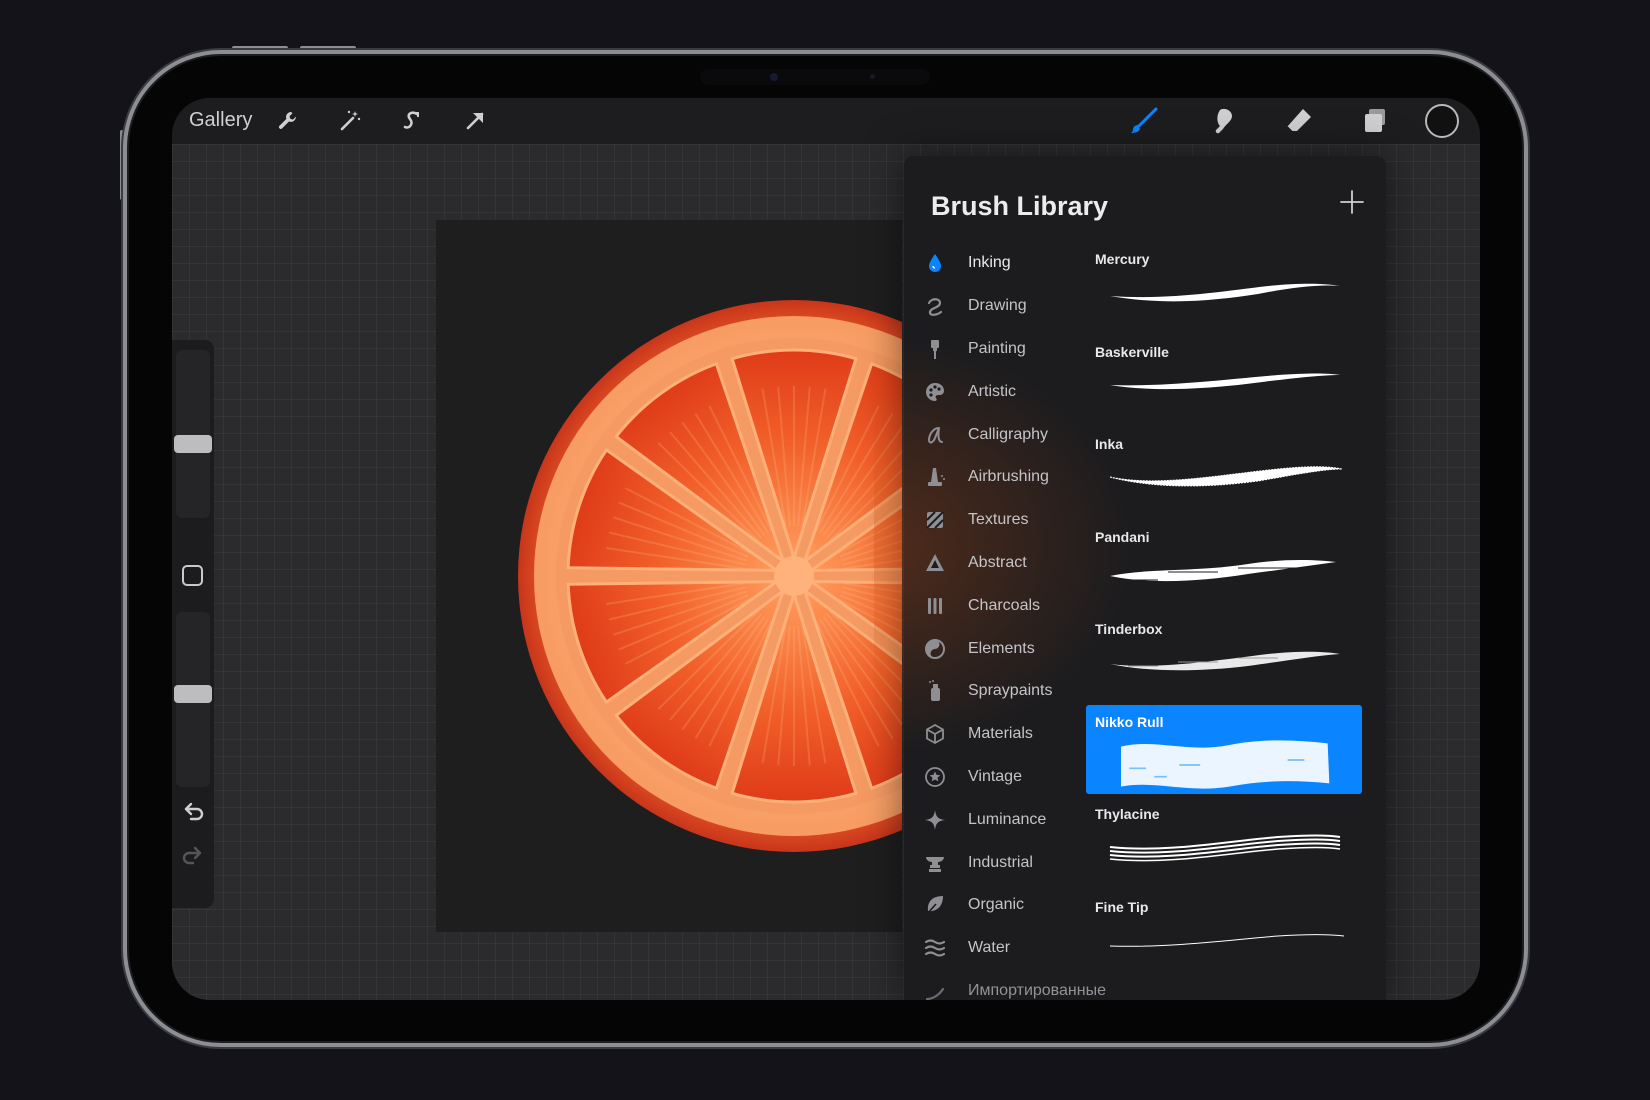  I want to click on category-item-8: Charcoals, so click(994, 605).